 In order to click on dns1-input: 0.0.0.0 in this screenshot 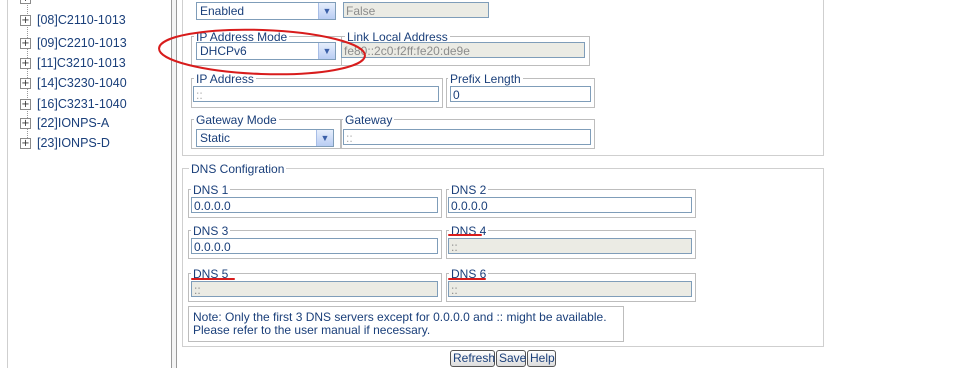, I will do `click(314, 205)`.